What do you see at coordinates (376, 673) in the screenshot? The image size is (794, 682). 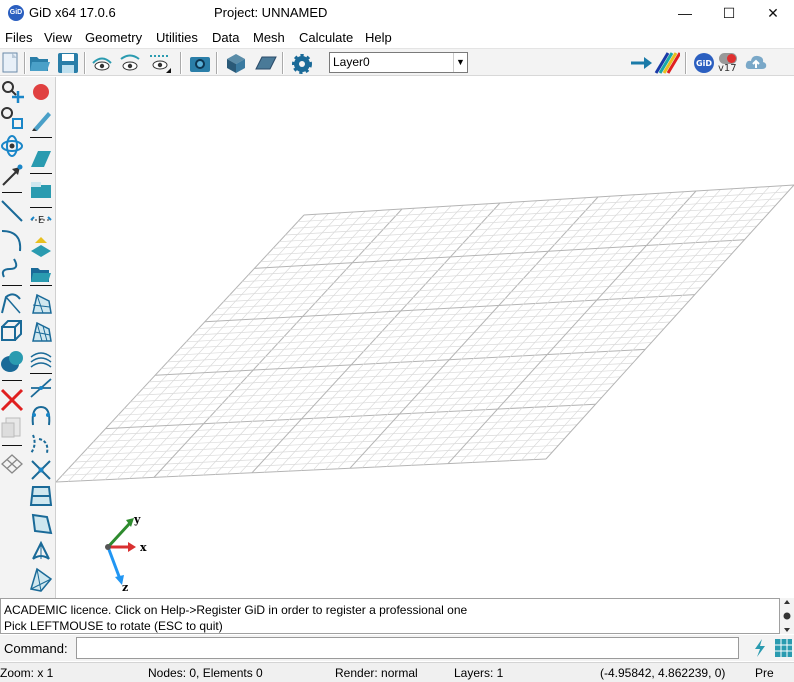 I see `status-render: Render: normal` at bounding box center [376, 673].